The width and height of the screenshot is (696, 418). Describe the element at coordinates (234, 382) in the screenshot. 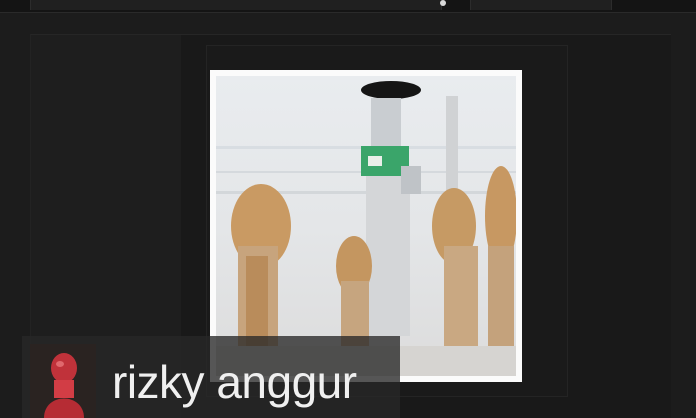

I see `participant-username: rizky anggur` at that location.